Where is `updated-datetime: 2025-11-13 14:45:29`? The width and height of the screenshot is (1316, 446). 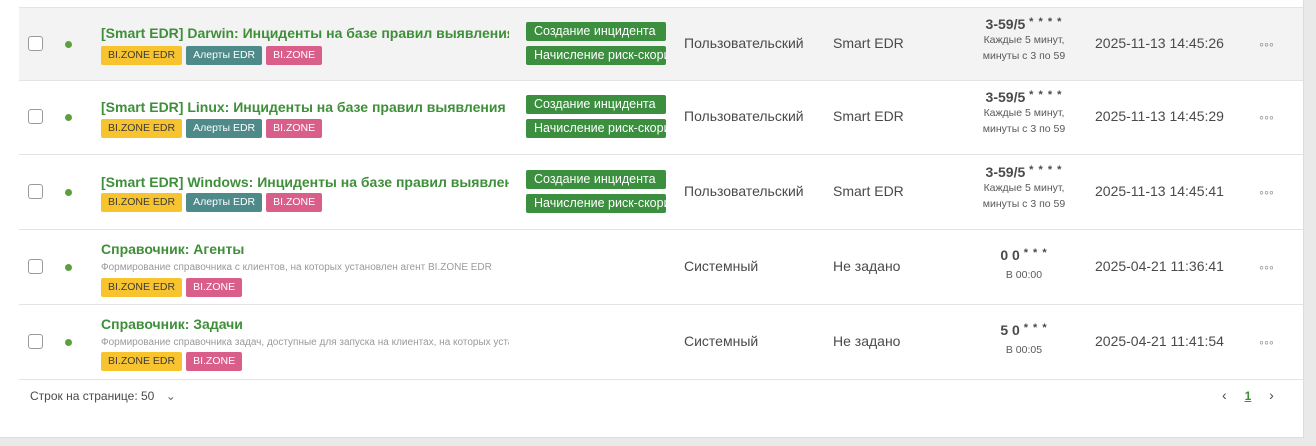 updated-datetime: 2025-11-13 14:45:29 is located at coordinates (1159, 116).